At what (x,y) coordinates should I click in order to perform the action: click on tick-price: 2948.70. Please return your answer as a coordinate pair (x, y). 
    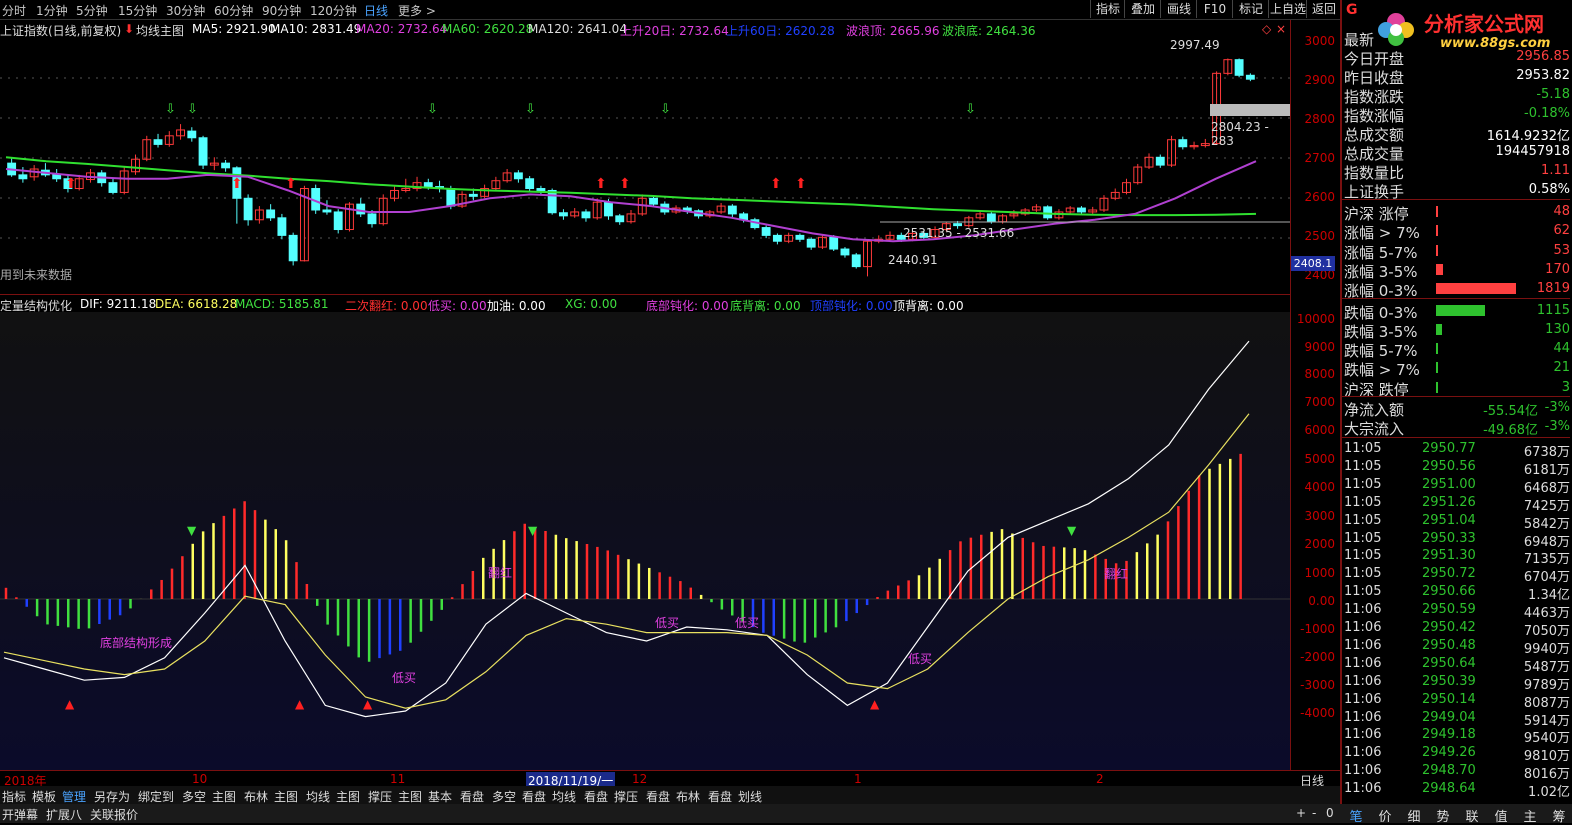
    Looking at the image, I should click on (1449, 771).